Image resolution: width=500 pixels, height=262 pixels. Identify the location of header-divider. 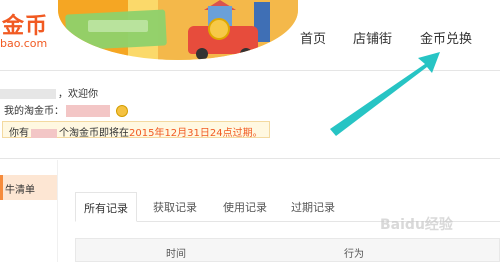
(250, 70).